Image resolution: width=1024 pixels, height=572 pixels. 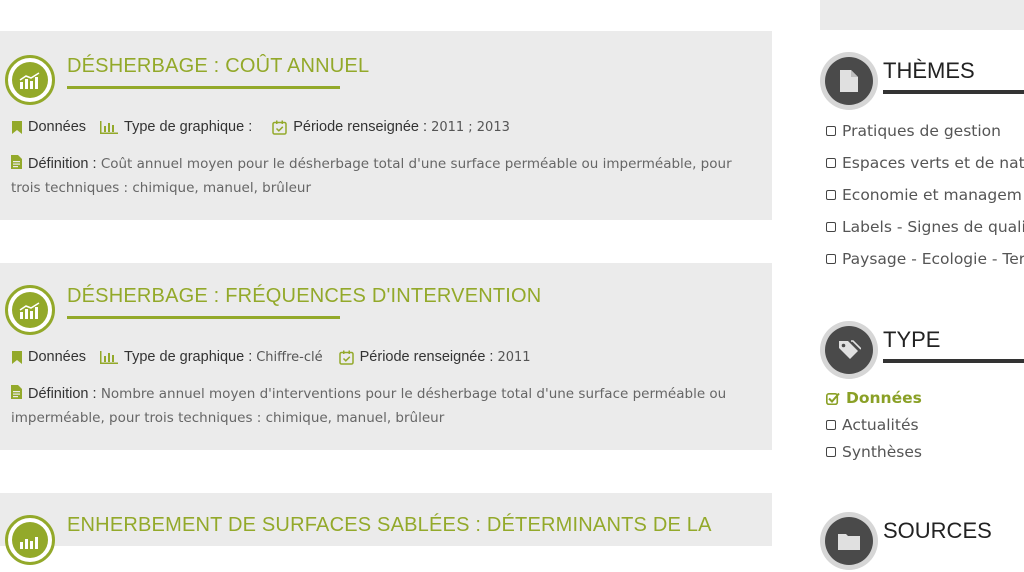 What do you see at coordinates (953, 361) in the screenshot?
I see `type-rule` at bounding box center [953, 361].